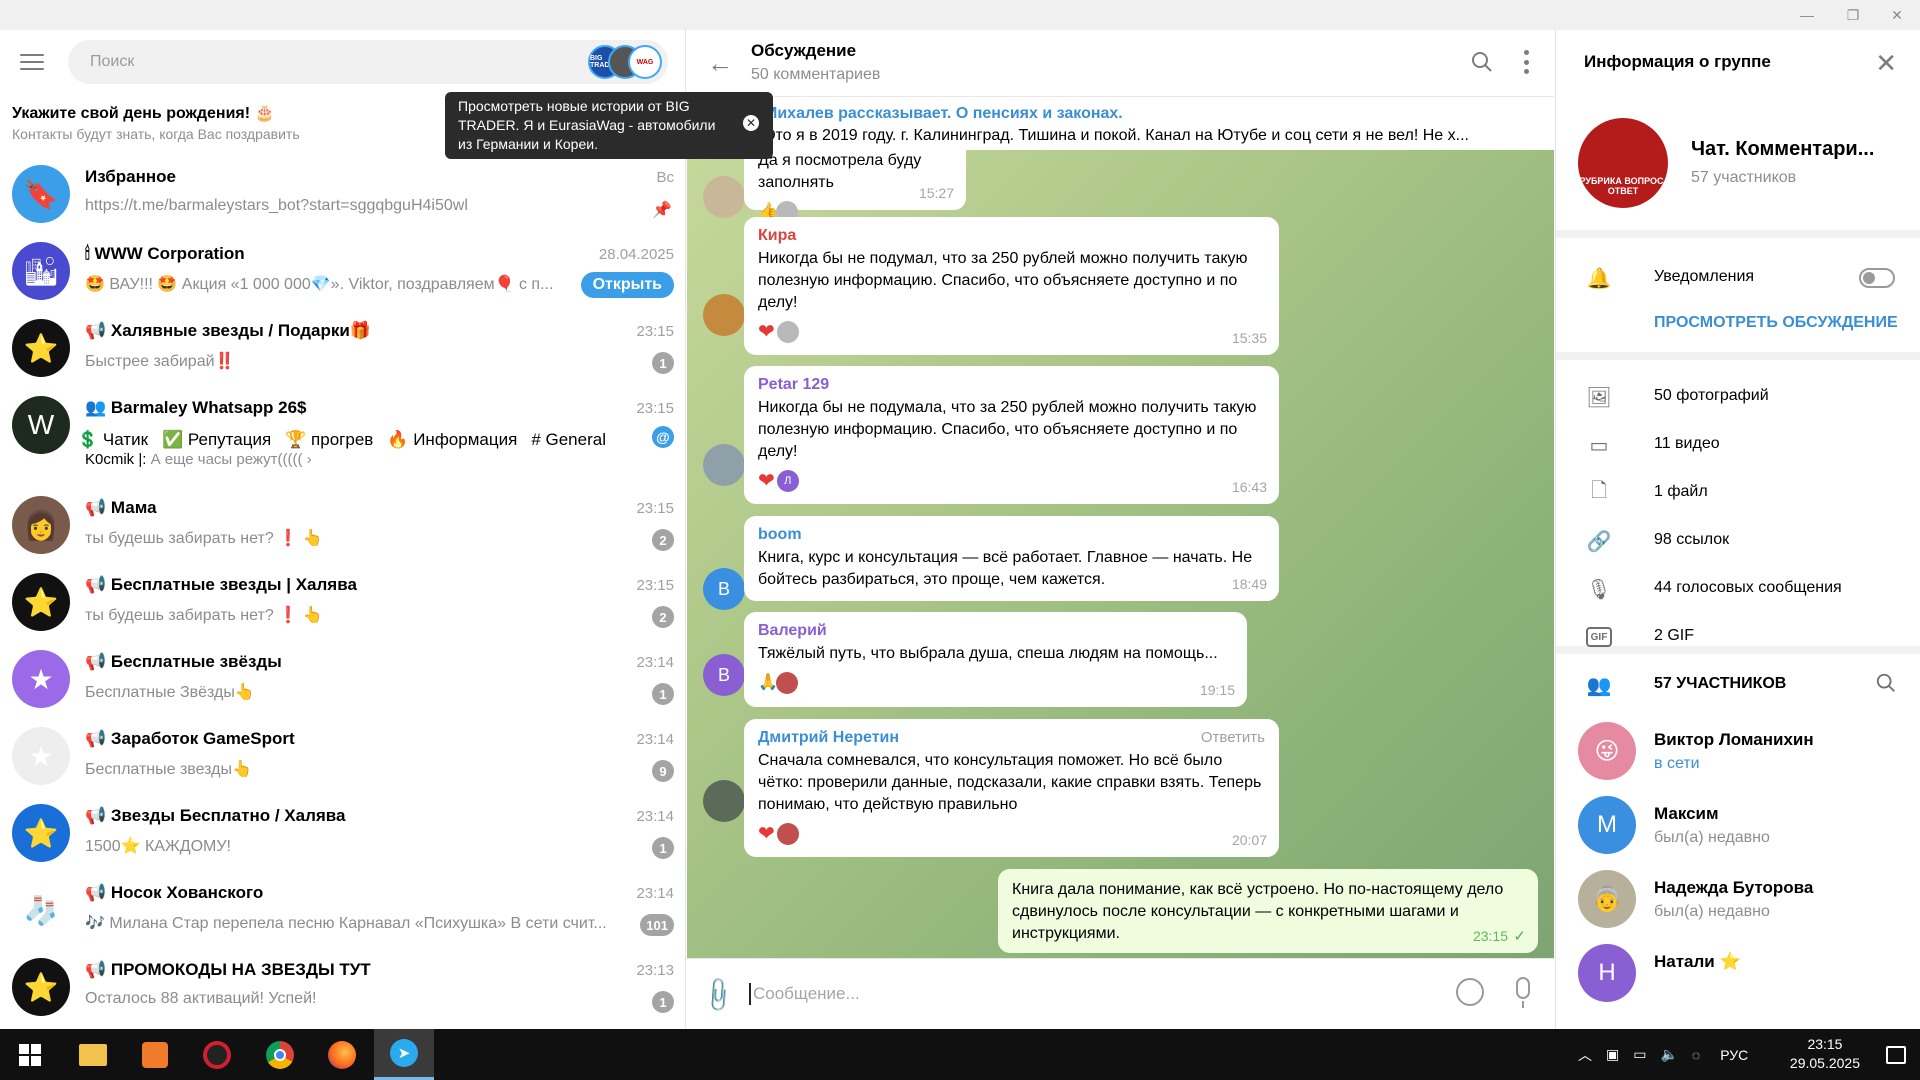 This screenshot has height=1080, width=1920. I want to click on close-window-button: ✕, so click(1897, 15).